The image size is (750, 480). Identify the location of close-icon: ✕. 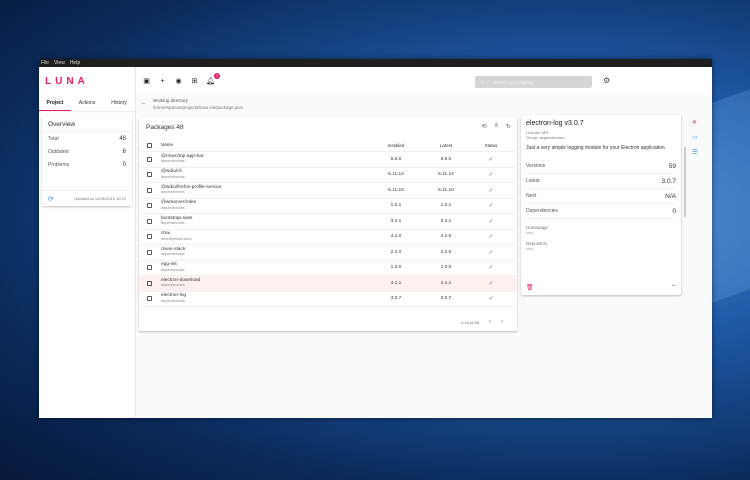
(695, 122).